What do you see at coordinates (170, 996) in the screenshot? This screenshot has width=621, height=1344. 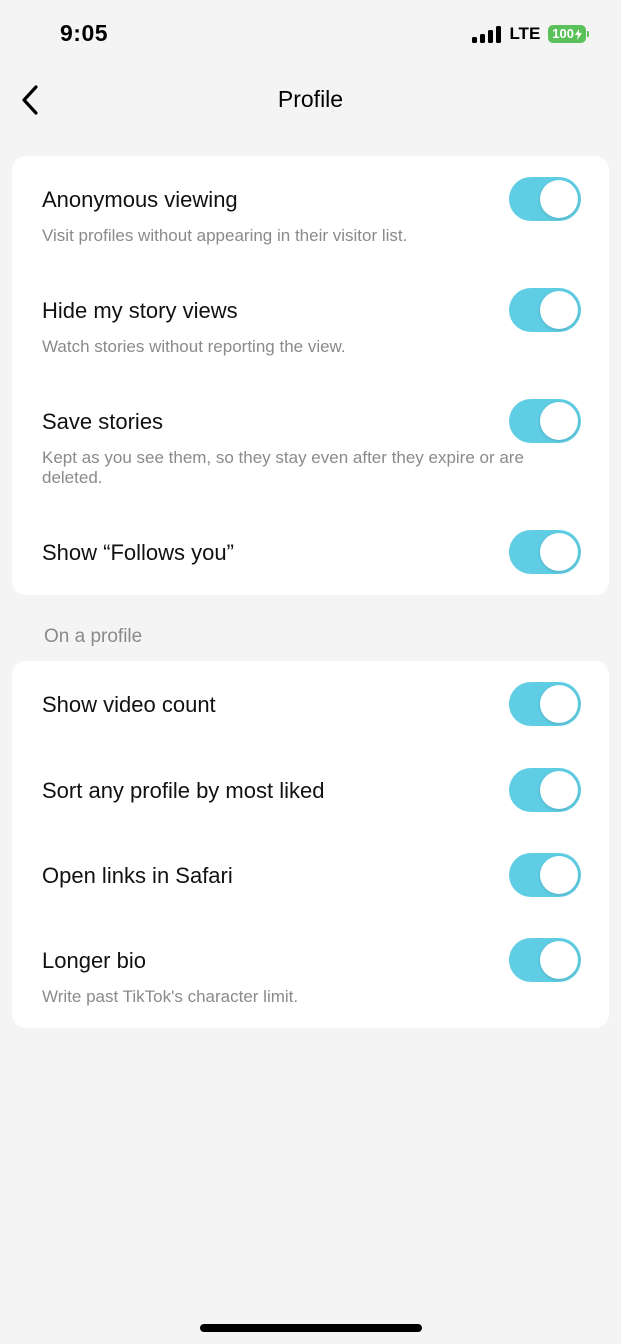 I see `setting-description: Write past TikTok's character limit.` at bounding box center [170, 996].